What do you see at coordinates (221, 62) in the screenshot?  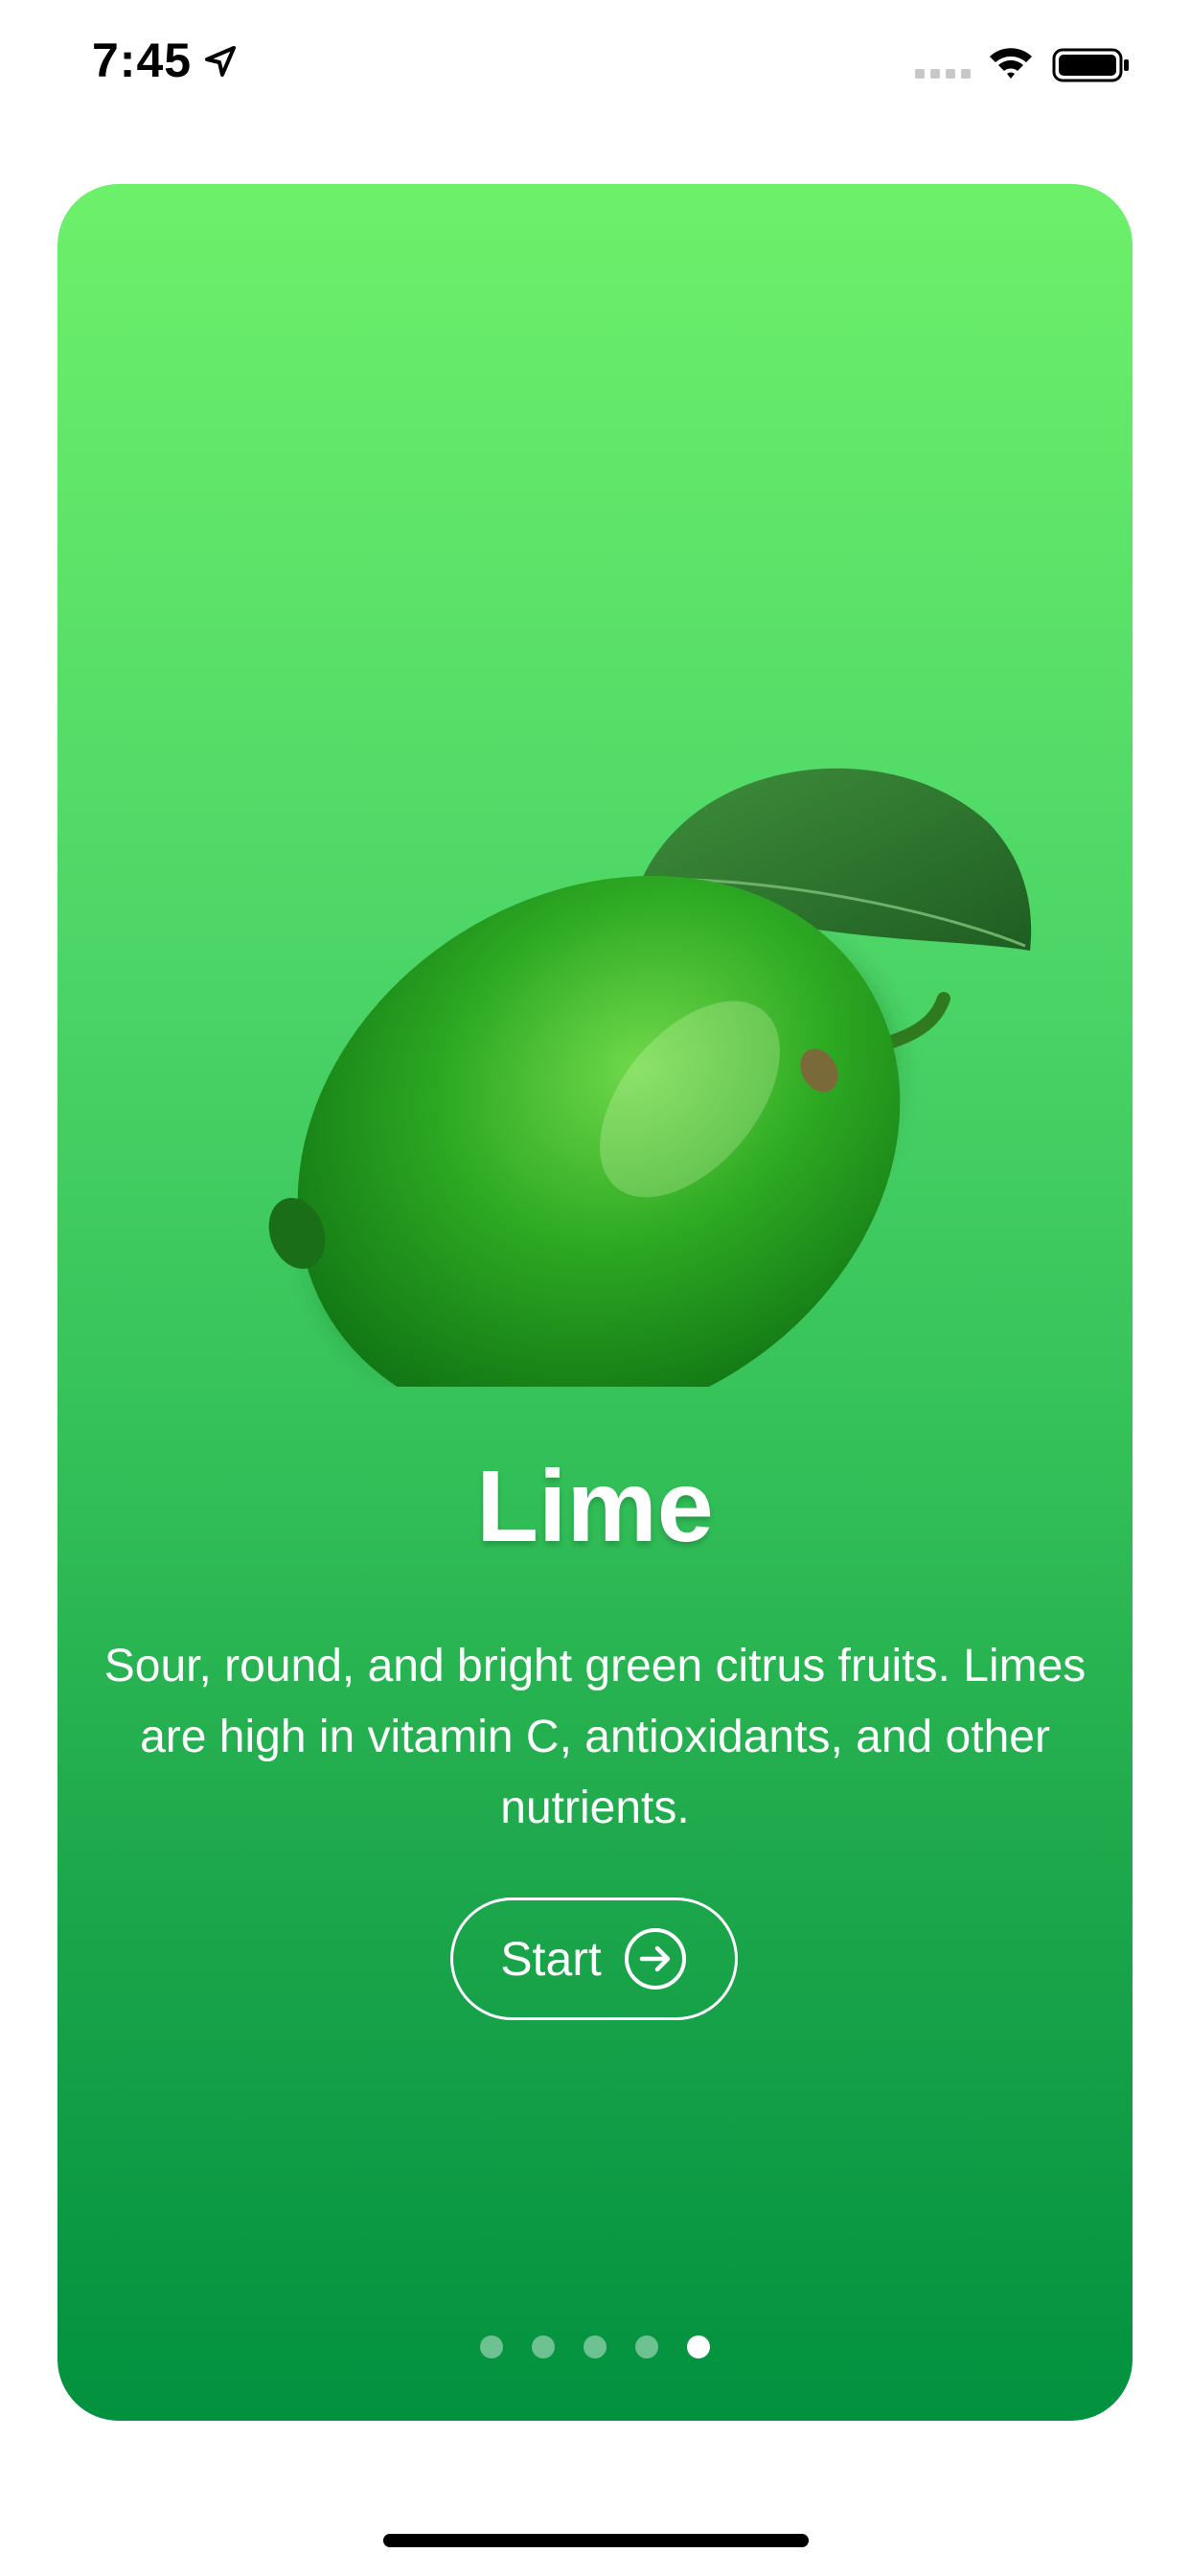 I see `location-arrow-icon` at bounding box center [221, 62].